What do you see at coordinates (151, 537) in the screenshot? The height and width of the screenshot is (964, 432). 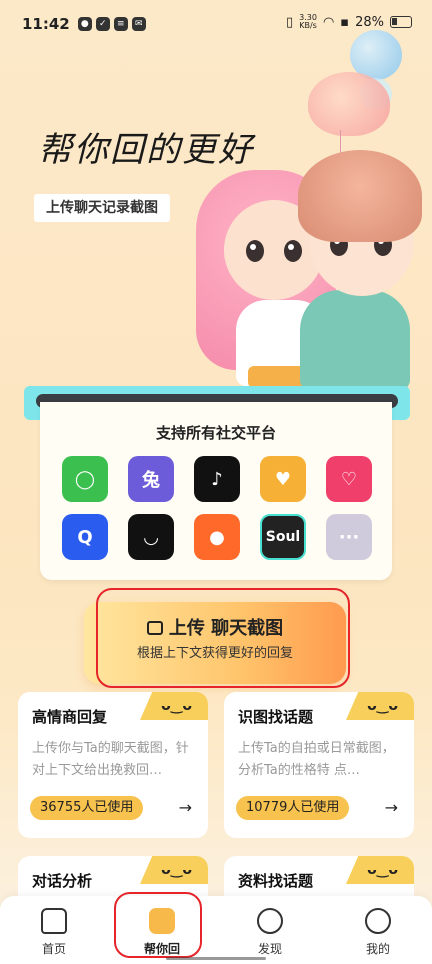 I see `smile-app-icon: ◡` at bounding box center [151, 537].